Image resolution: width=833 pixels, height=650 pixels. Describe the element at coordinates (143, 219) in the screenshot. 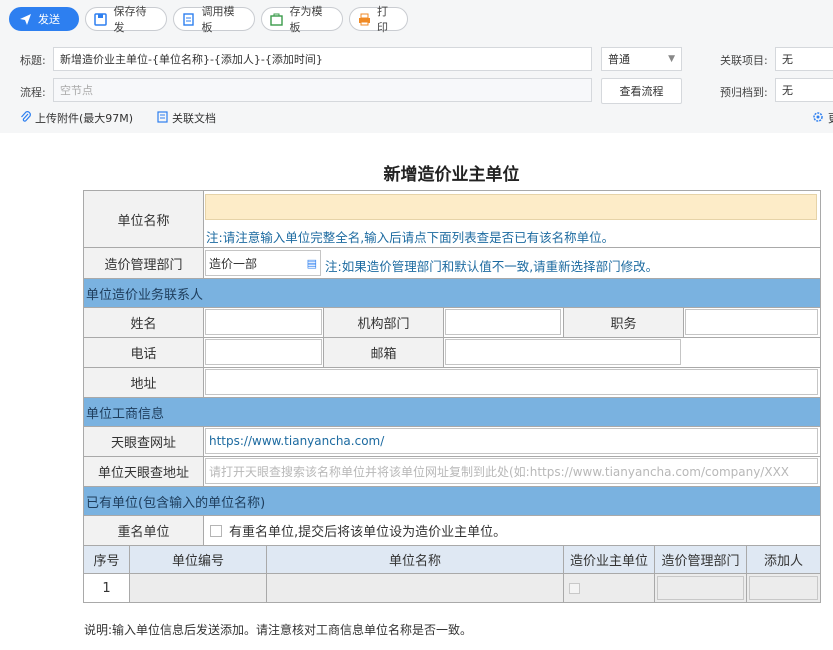

I see `unit-name-label: 单位名称` at that location.